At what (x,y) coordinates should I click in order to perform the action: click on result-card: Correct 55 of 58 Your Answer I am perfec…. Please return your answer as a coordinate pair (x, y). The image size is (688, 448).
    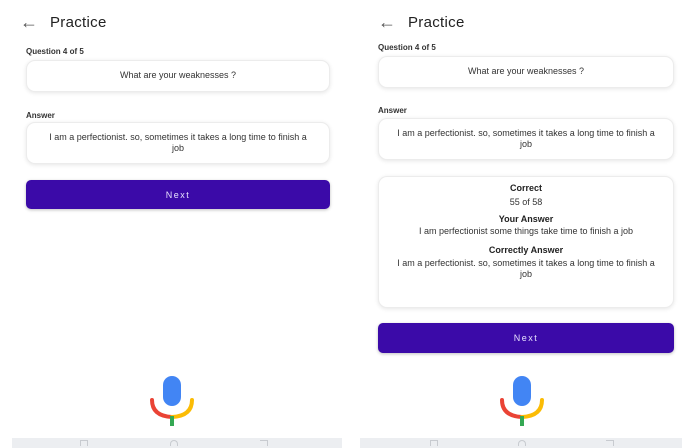
    Looking at the image, I should click on (526, 242).